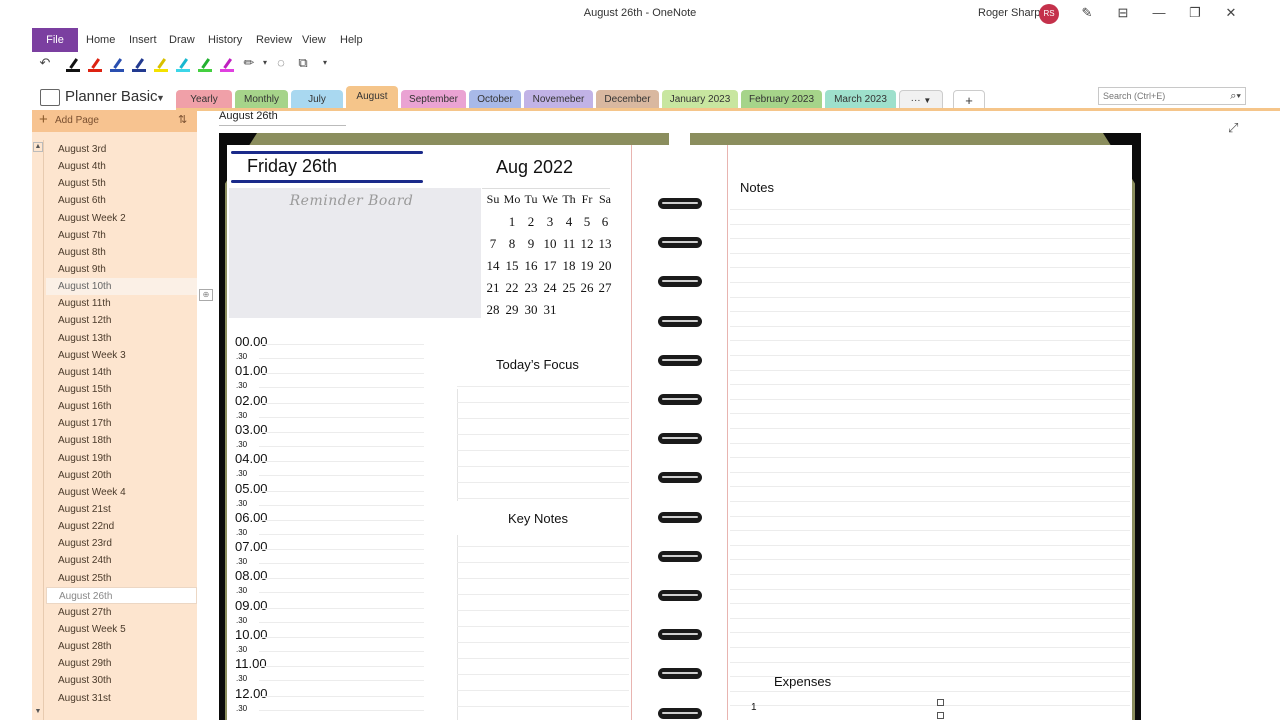 Image resolution: width=1280 pixels, height=720 pixels. Describe the element at coordinates (121, 372) in the screenshot. I see `page-item: August 14th` at that location.